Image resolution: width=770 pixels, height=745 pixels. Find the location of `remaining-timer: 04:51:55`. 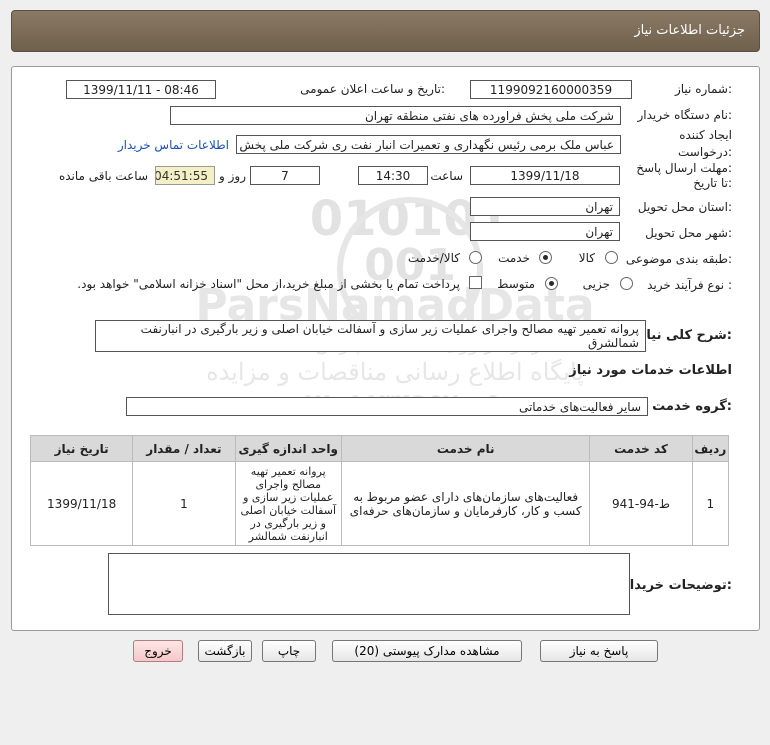

remaining-timer: 04:51:55 is located at coordinates (185, 175).